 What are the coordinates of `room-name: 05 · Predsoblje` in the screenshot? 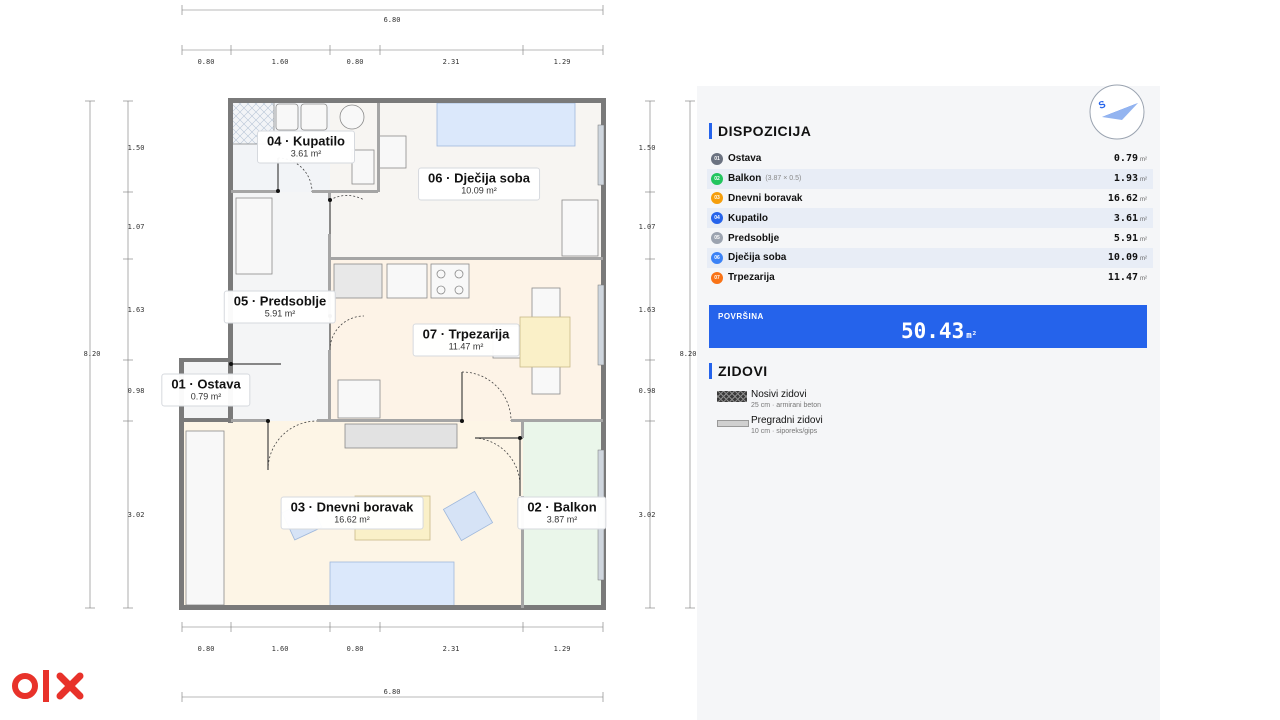 It's located at (280, 301).